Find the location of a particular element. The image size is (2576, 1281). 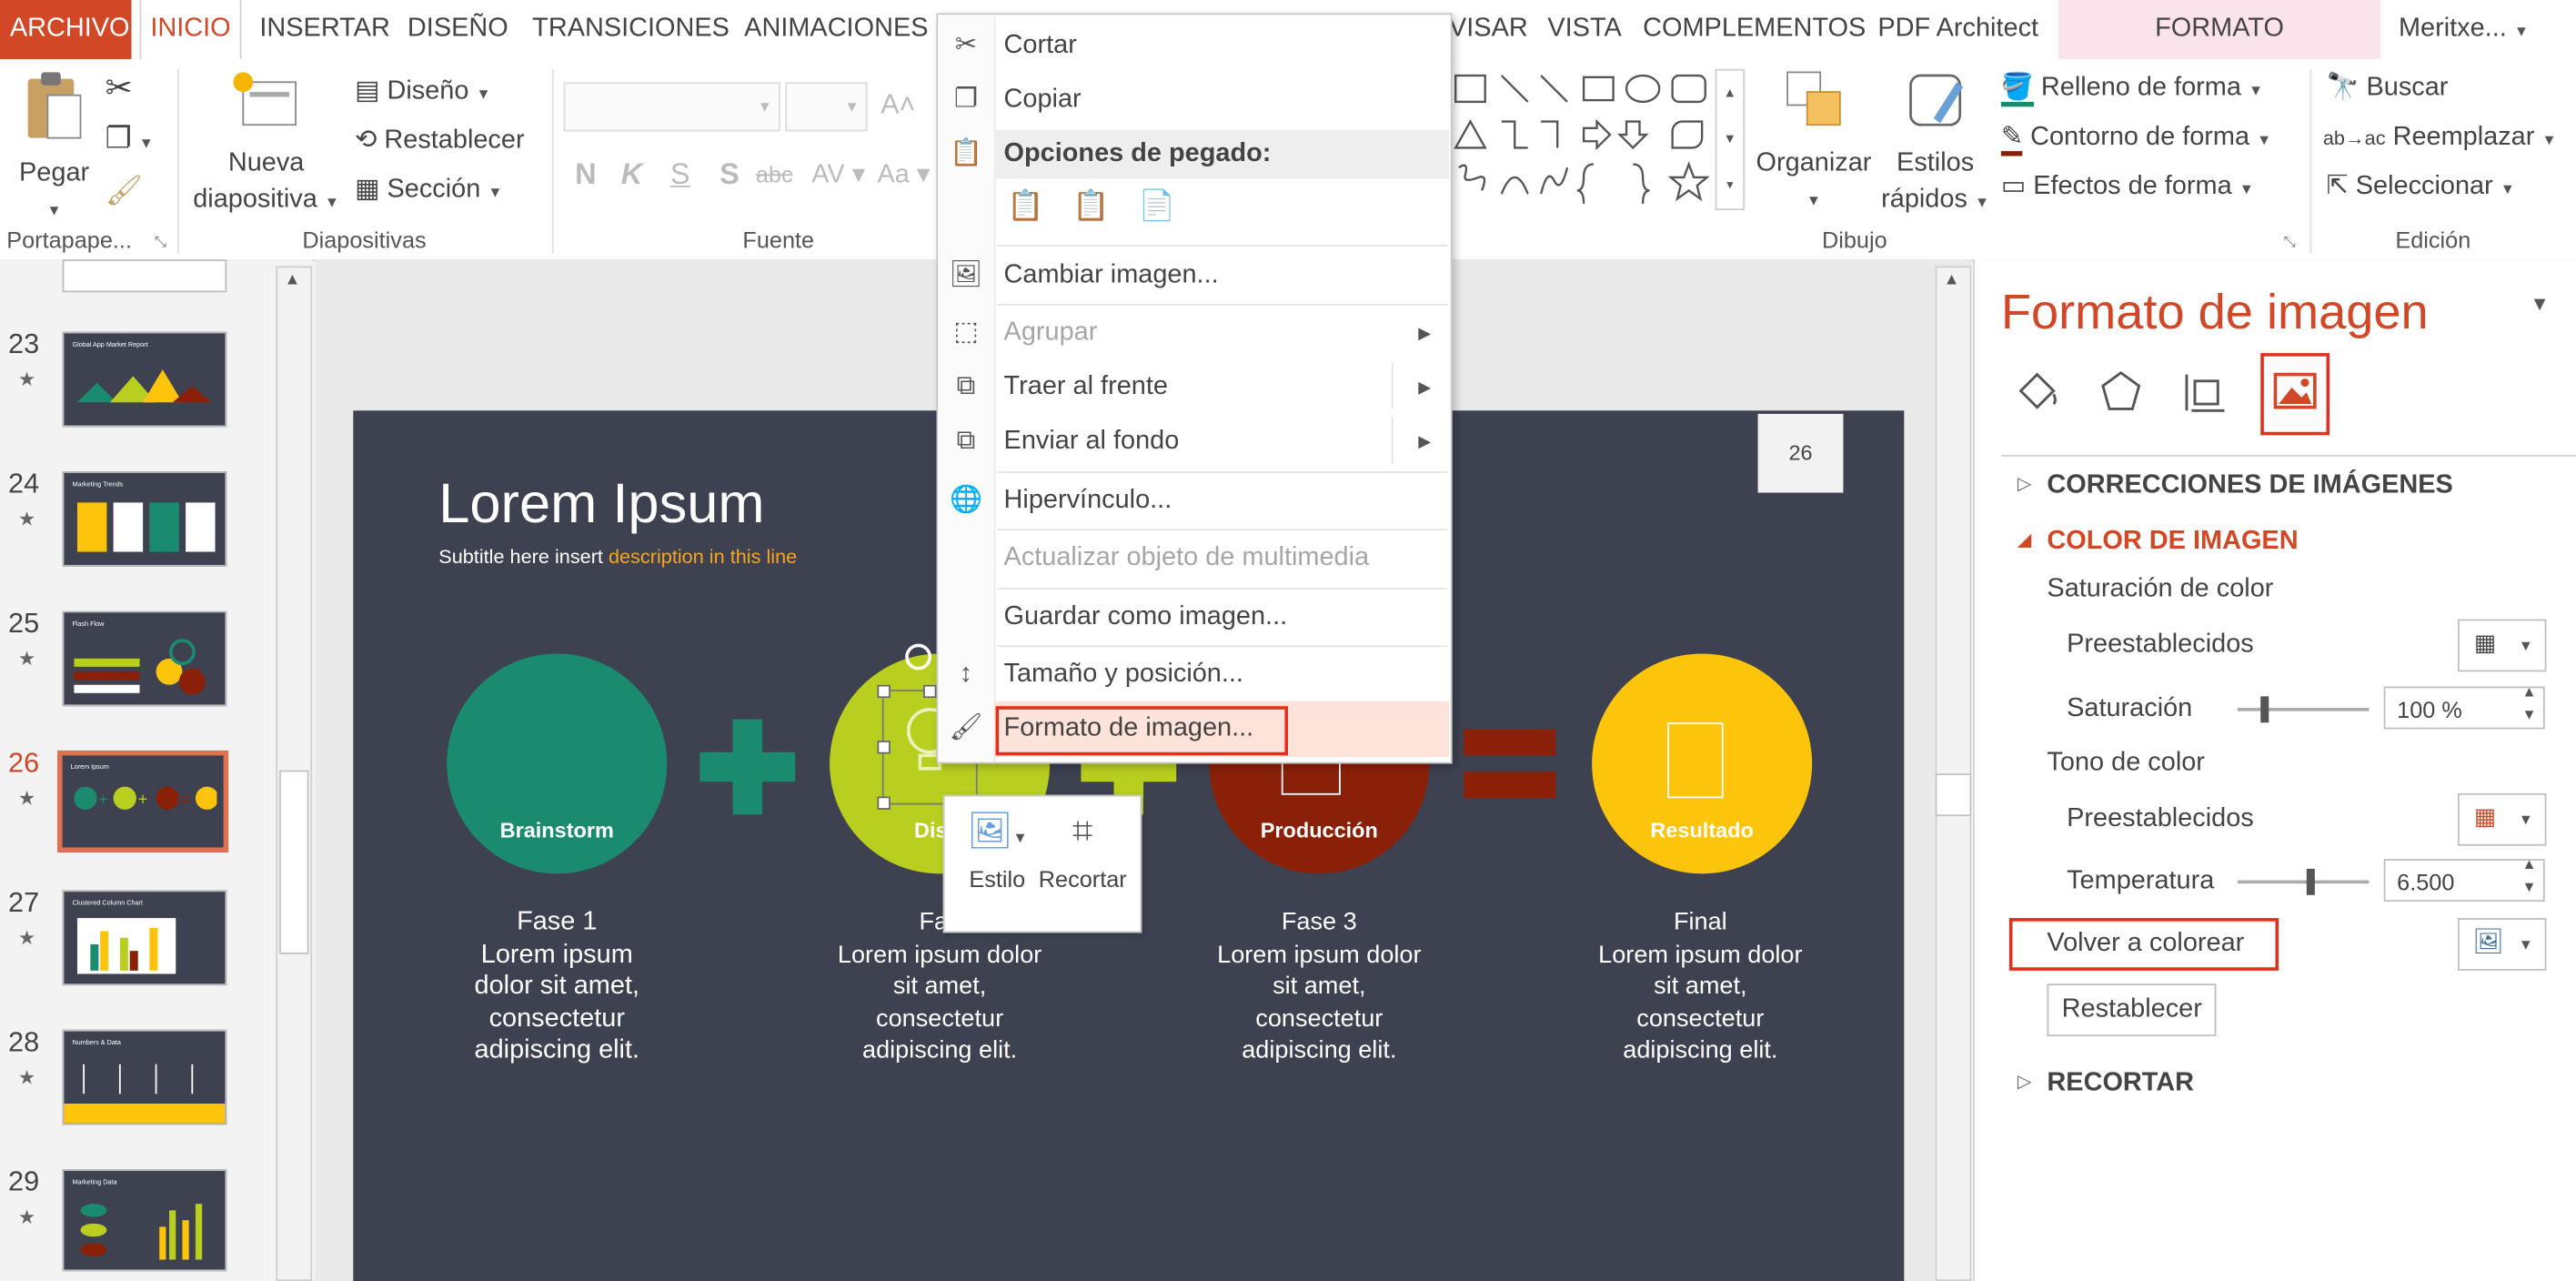

fill-line-tab is located at coordinates (2037, 391).